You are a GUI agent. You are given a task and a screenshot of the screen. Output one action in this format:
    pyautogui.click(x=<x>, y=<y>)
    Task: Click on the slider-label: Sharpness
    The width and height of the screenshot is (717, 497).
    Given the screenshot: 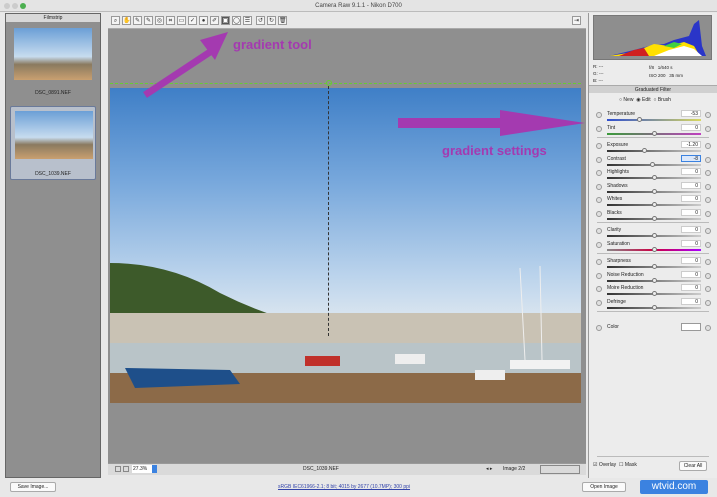 What is the action you would take?
    pyautogui.click(x=619, y=261)
    